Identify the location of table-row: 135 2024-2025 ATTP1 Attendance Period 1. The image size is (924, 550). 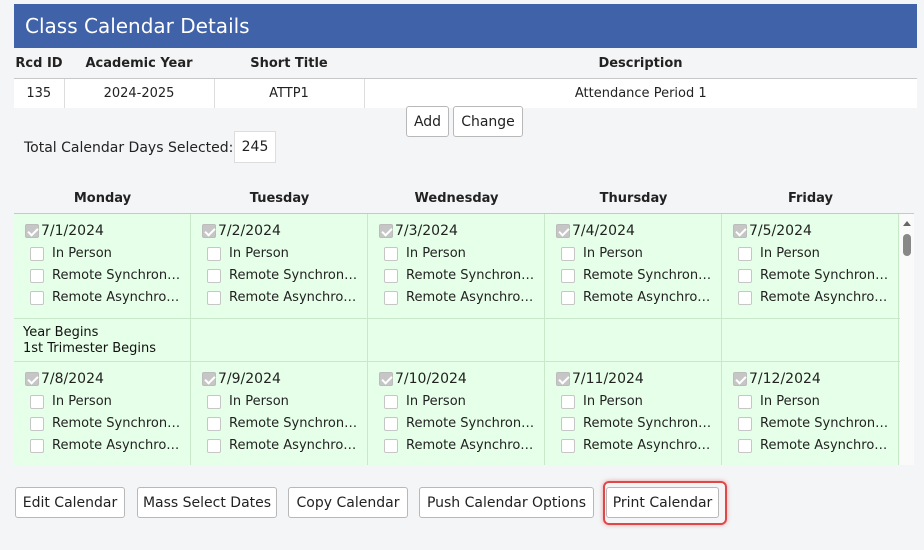
(465, 93).